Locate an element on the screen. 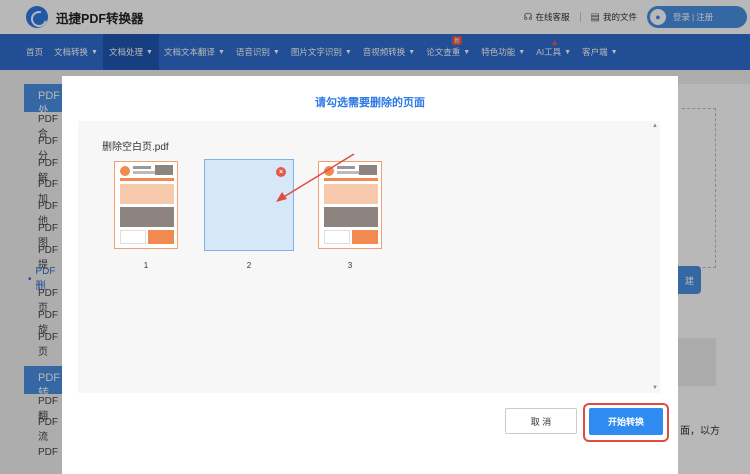  cancel-button: 取 消 is located at coordinates (541, 421).